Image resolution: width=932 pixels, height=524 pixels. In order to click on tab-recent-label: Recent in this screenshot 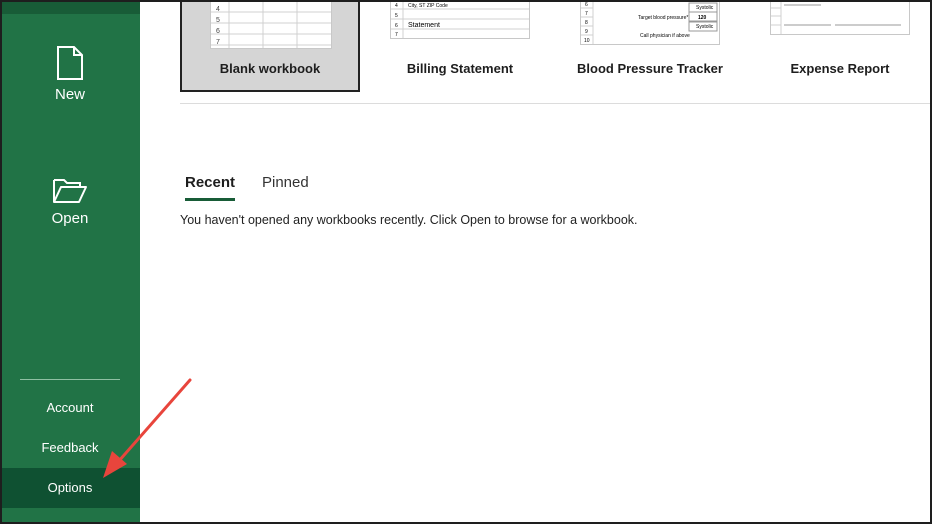, I will do `click(210, 182)`.